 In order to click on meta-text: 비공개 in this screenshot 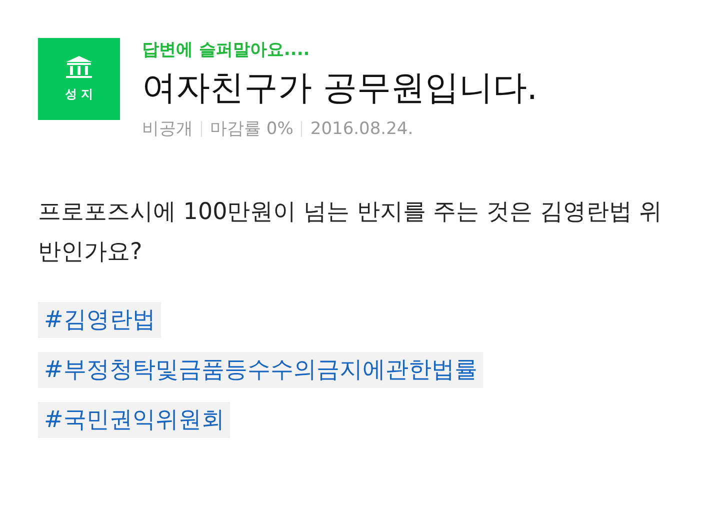, I will do `click(167, 129)`.